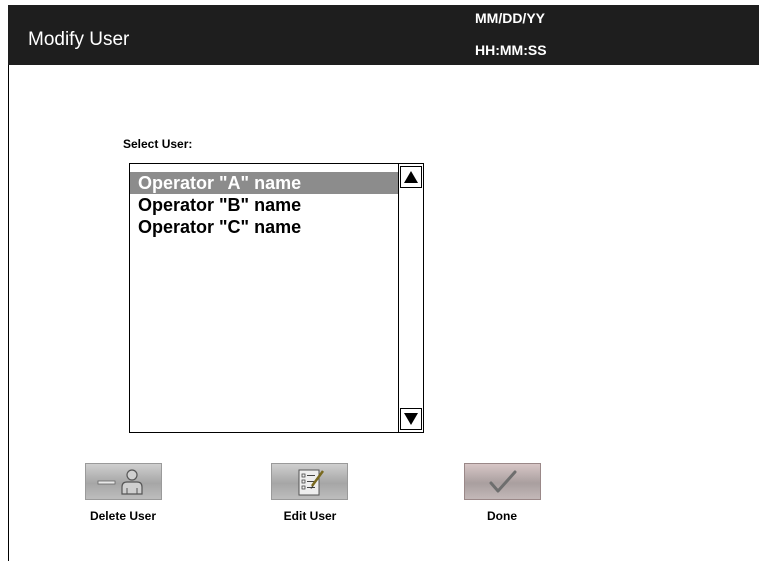 The height and width of the screenshot is (561, 759). I want to click on time-display: HH:MM:SS, so click(511, 50).